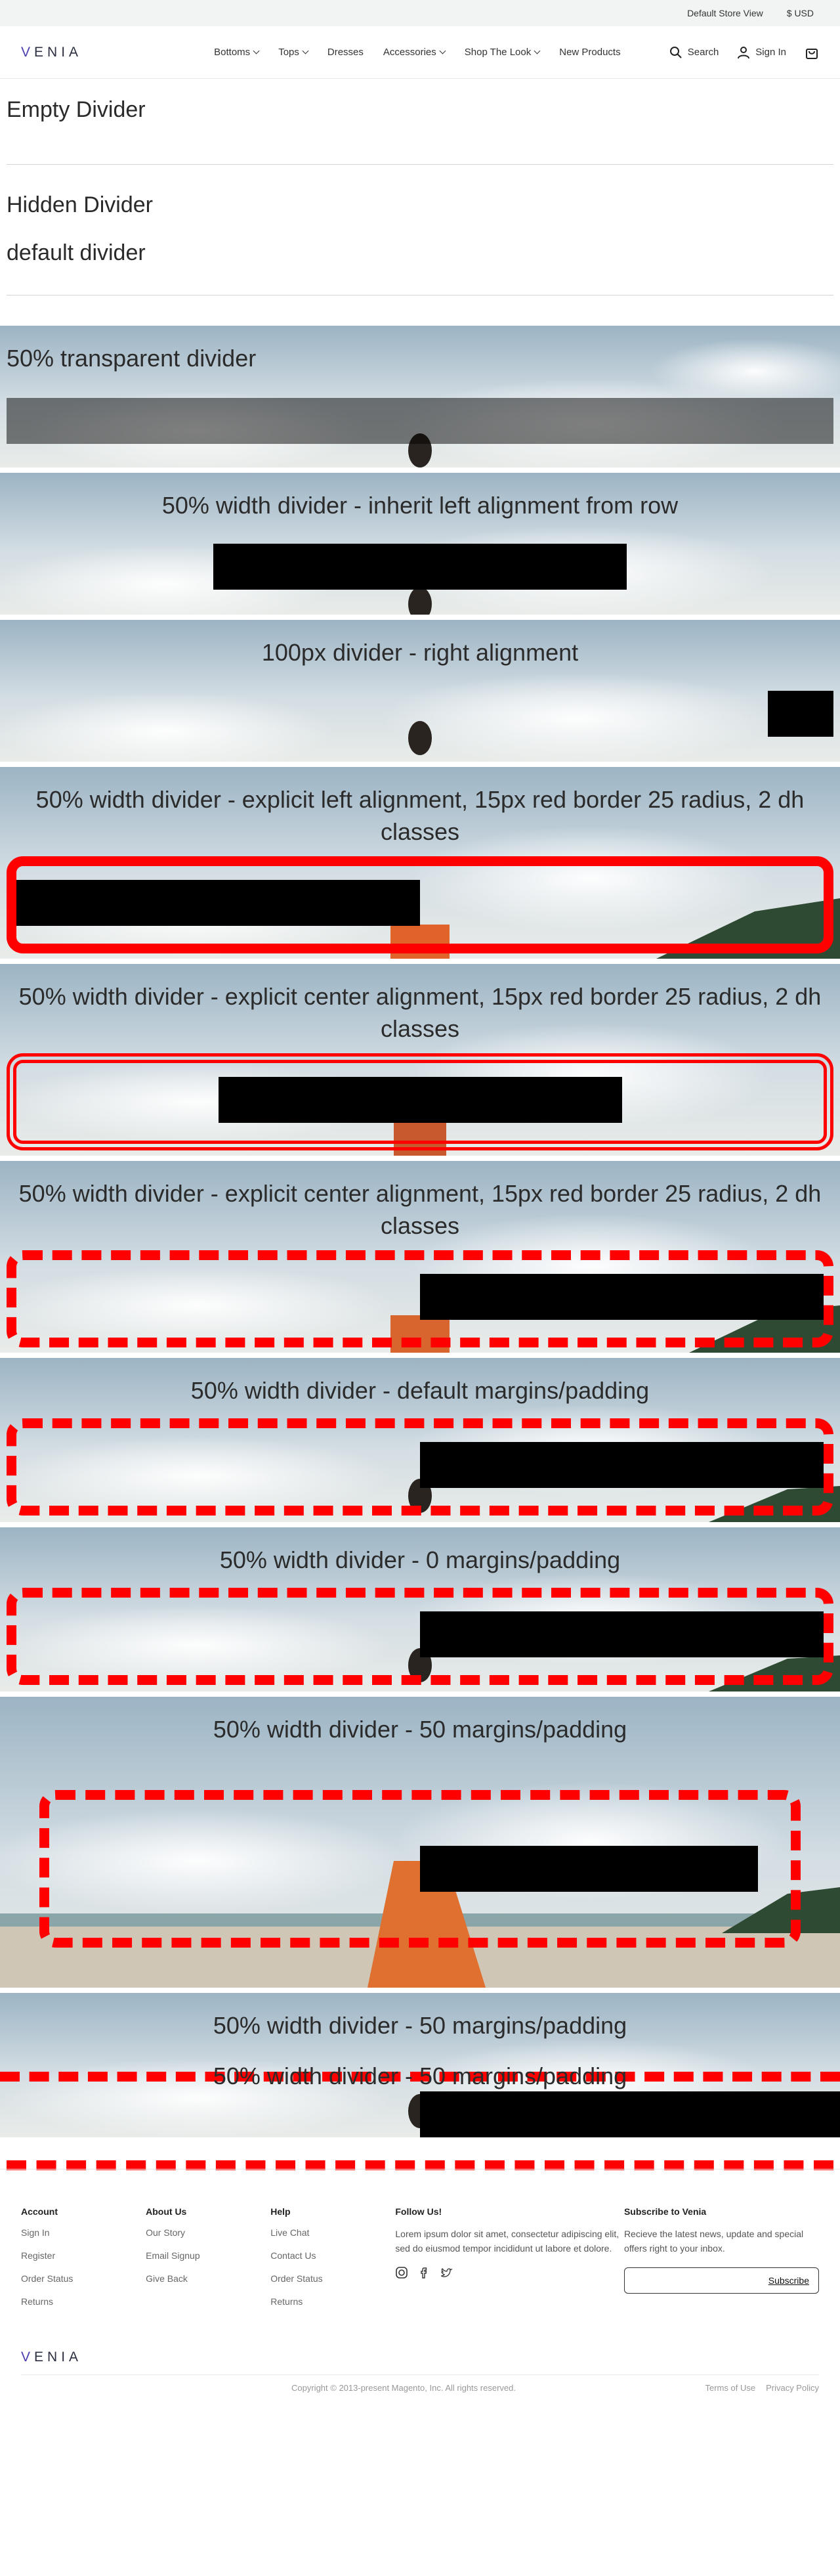 The width and height of the screenshot is (840, 2576). What do you see at coordinates (665, 2211) in the screenshot?
I see `footer-heading: Subscribe to Venia` at bounding box center [665, 2211].